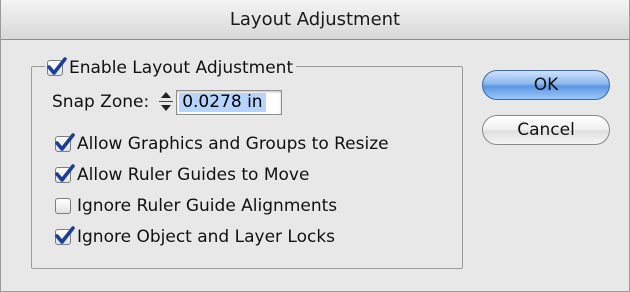 This screenshot has width=630, height=292. What do you see at coordinates (222, 102) in the screenshot?
I see `snap-zone-value: 0.0278 in` at bounding box center [222, 102].